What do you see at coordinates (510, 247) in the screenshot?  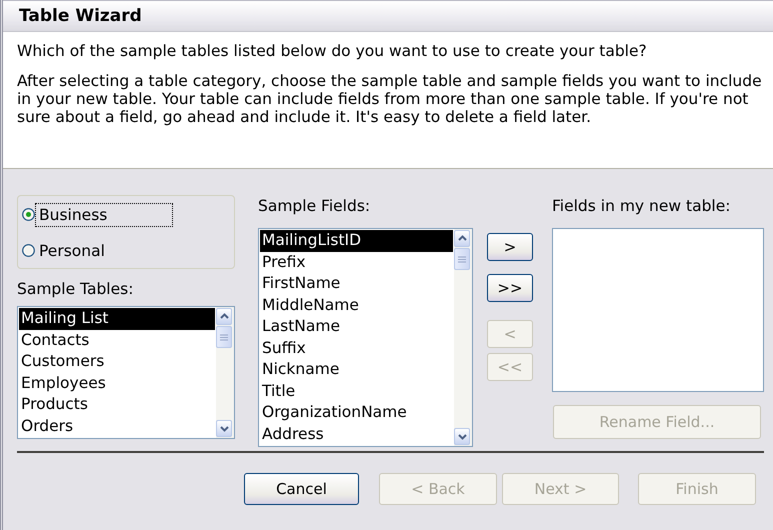 I see `move-button: >` at bounding box center [510, 247].